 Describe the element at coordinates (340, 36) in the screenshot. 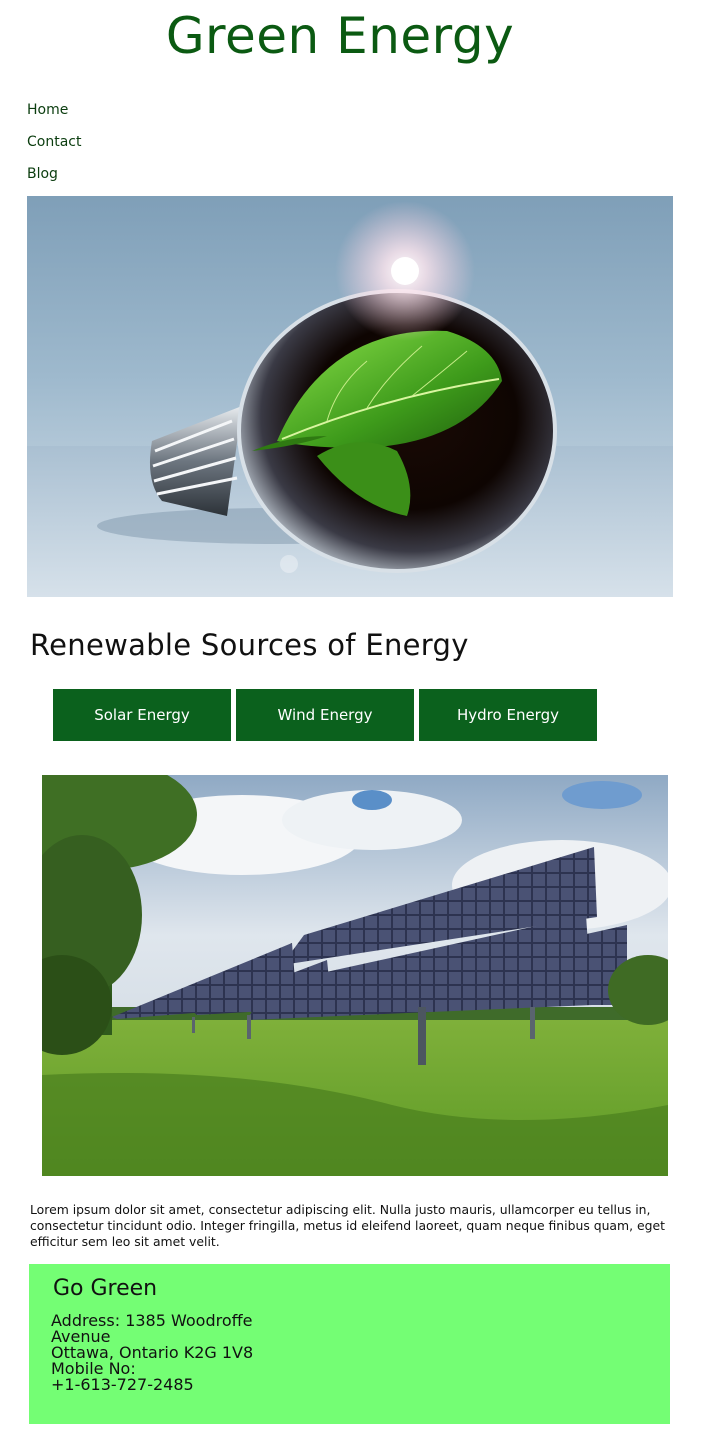

I see `site-title: Green Energy` at that location.